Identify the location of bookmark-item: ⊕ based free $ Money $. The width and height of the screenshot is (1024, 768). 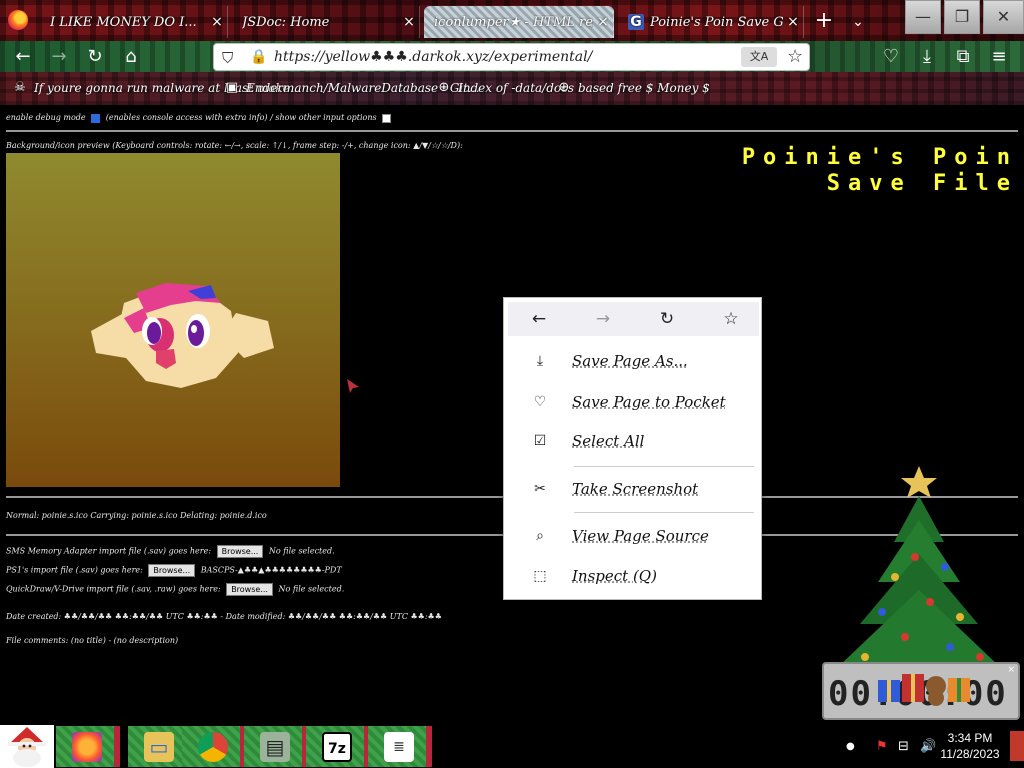
(633, 88).